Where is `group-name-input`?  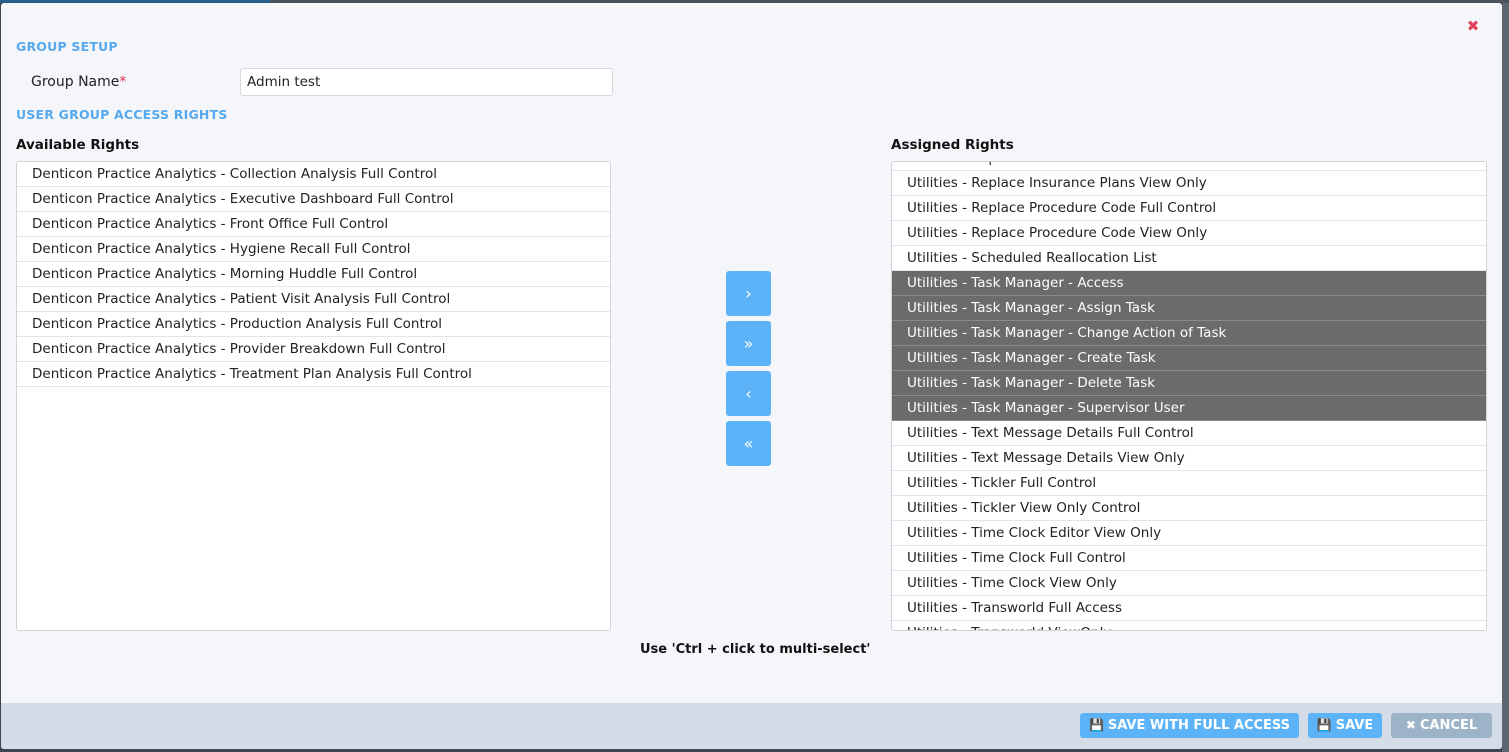
group-name-input is located at coordinates (426, 82).